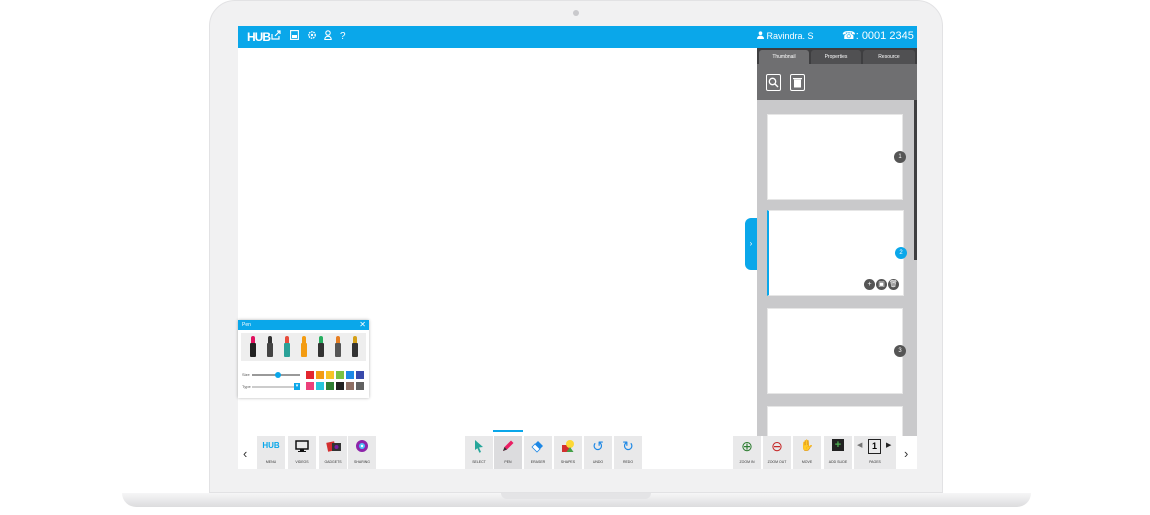  Describe the element at coordinates (889, 57) in the screenshot. I see `tab-resource: Resource` at that location.